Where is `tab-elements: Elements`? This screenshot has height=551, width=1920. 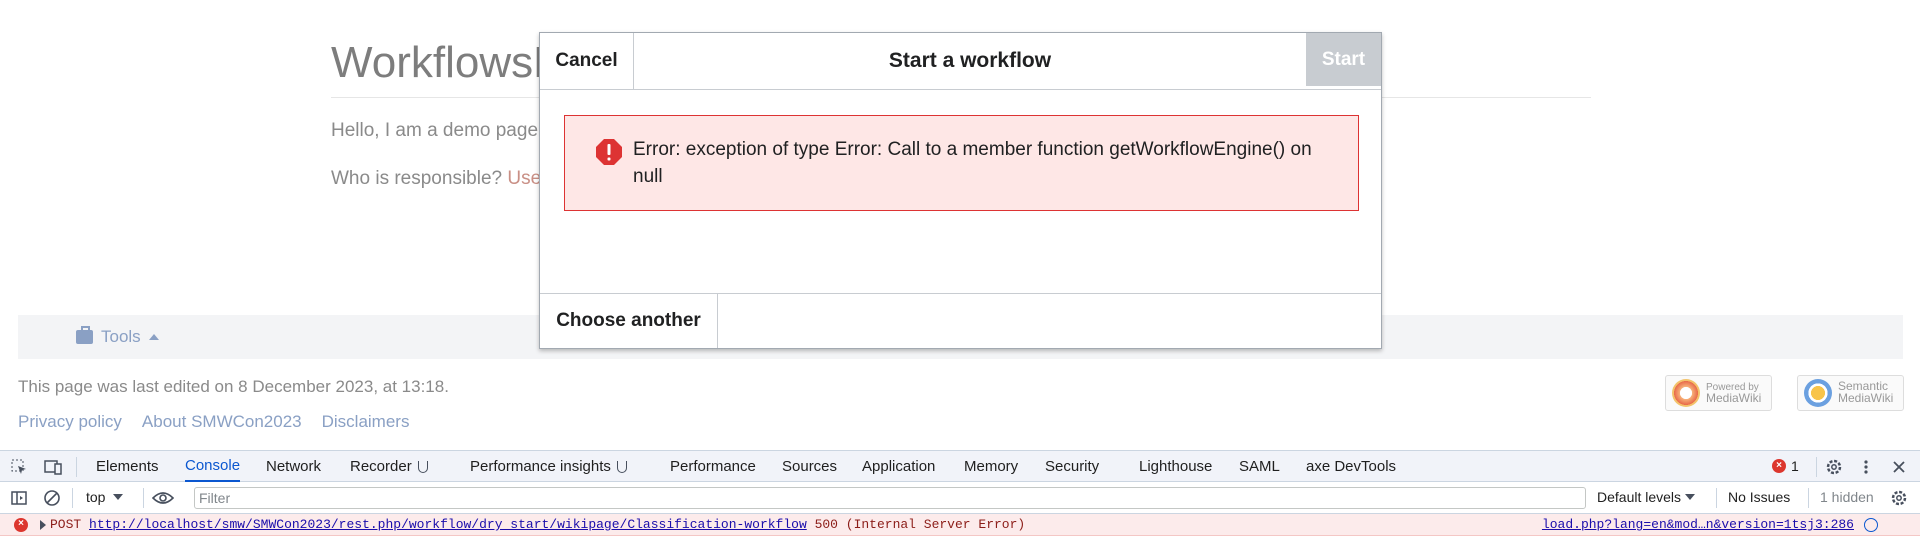
tab-elements: Elements is located at coordinates (127, 466).